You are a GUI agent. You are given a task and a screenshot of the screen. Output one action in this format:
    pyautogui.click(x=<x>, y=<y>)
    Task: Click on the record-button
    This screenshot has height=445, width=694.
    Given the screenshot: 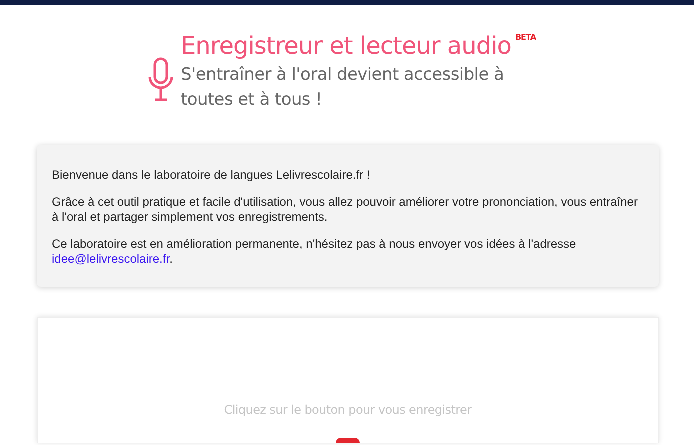 What is the action you would take?
    pyautogui.click(x=348, y=440)
    